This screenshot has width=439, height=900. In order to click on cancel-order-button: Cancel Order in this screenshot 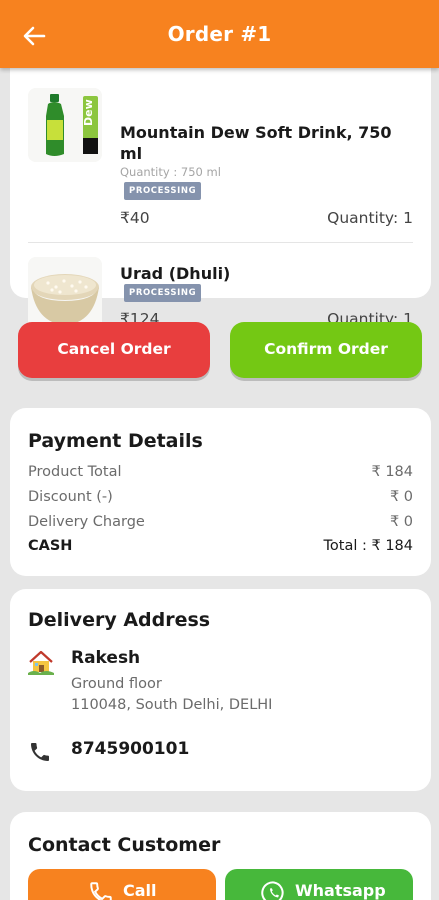, I will do `click(114, 350)`.